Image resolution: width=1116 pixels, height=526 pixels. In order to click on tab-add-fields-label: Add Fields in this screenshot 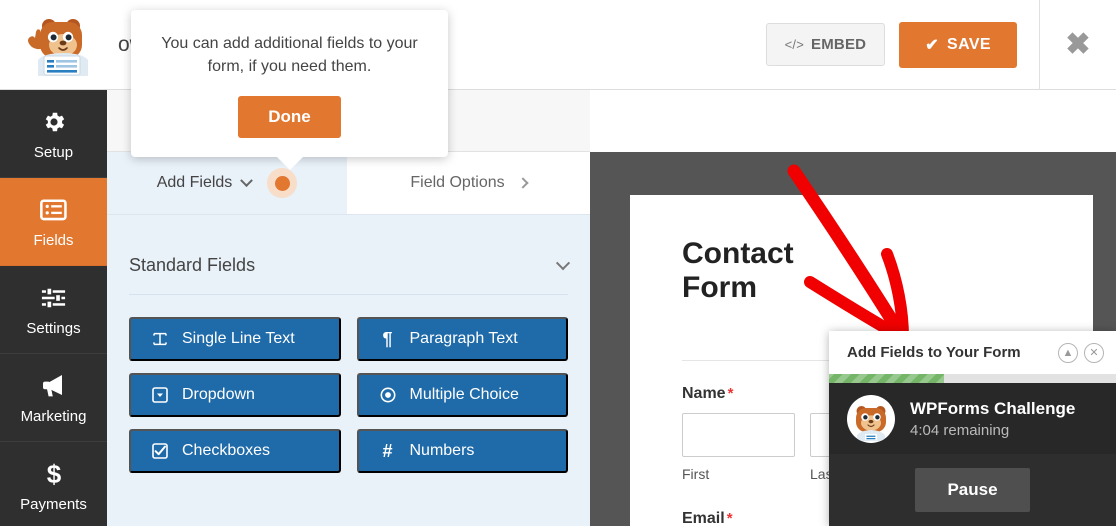, I will do `click(194, 182)`.